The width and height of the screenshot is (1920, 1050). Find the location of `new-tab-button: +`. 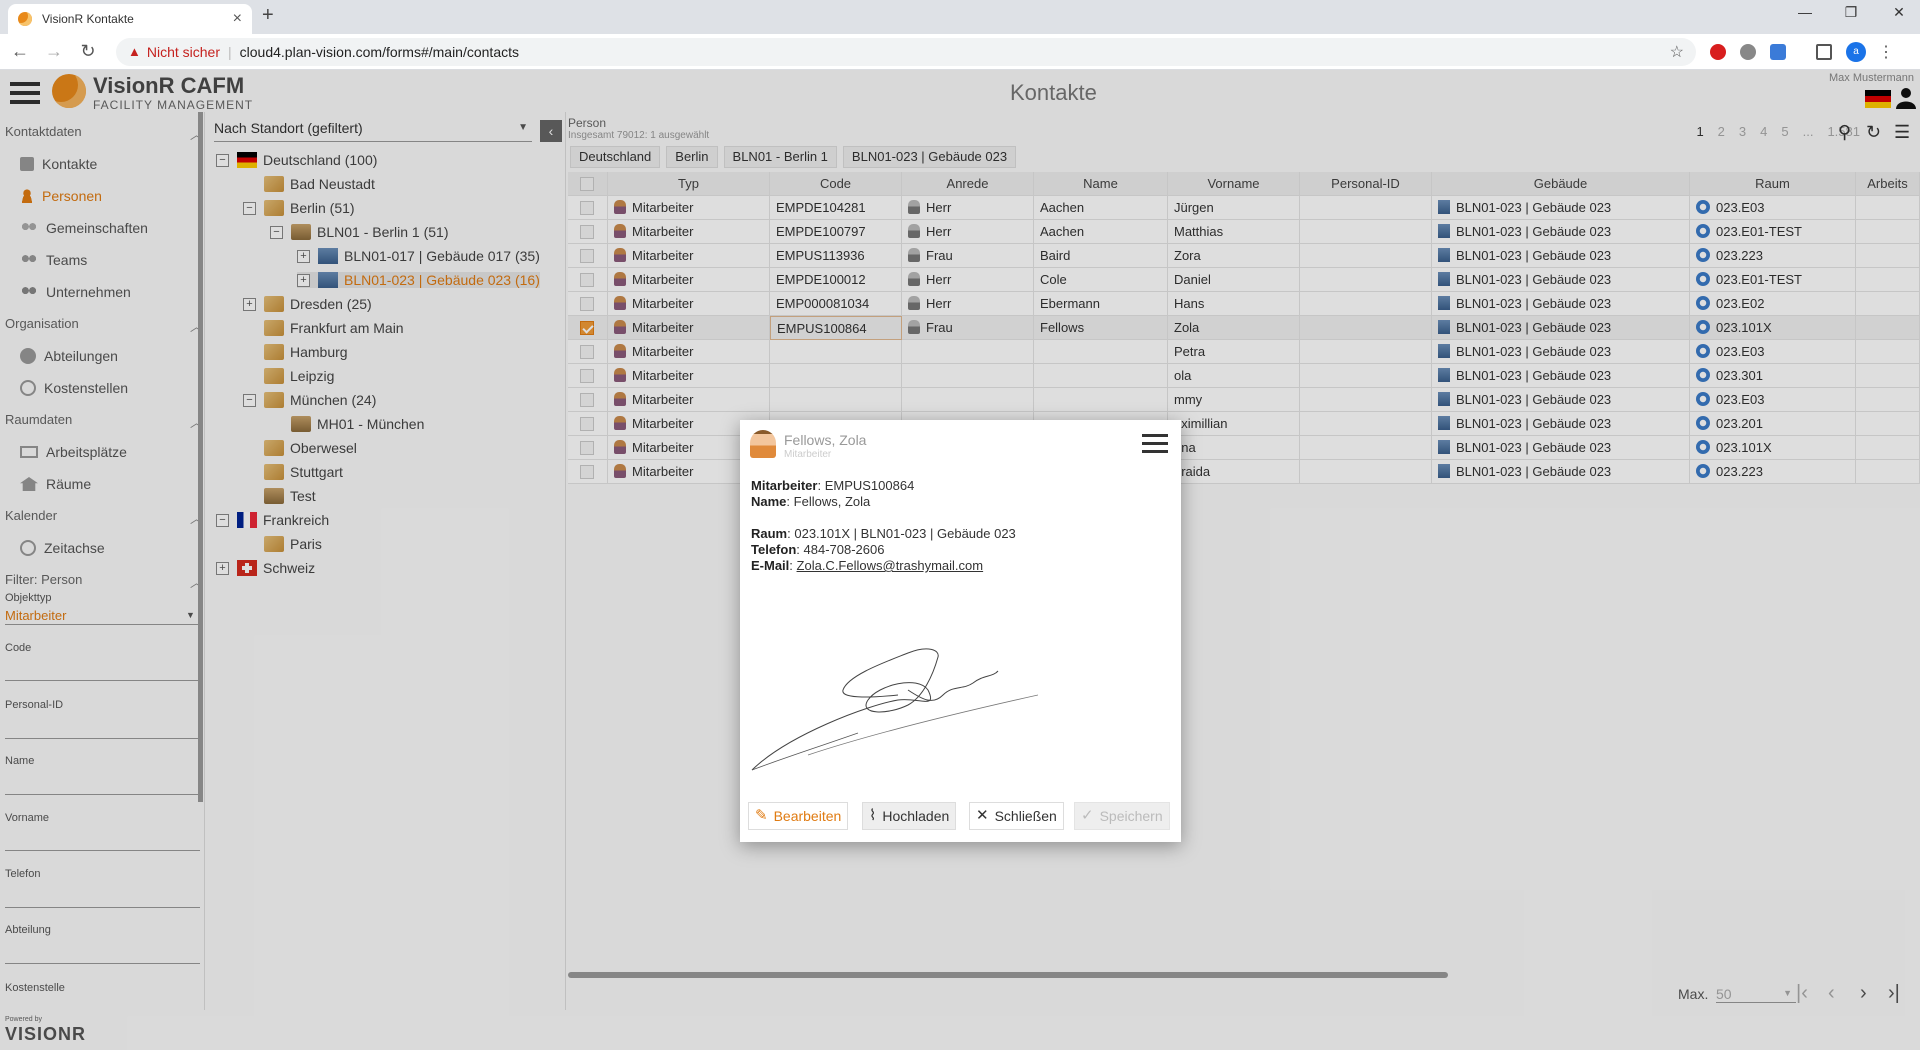

new-tab-button: + is located at coordinates (268, 15).